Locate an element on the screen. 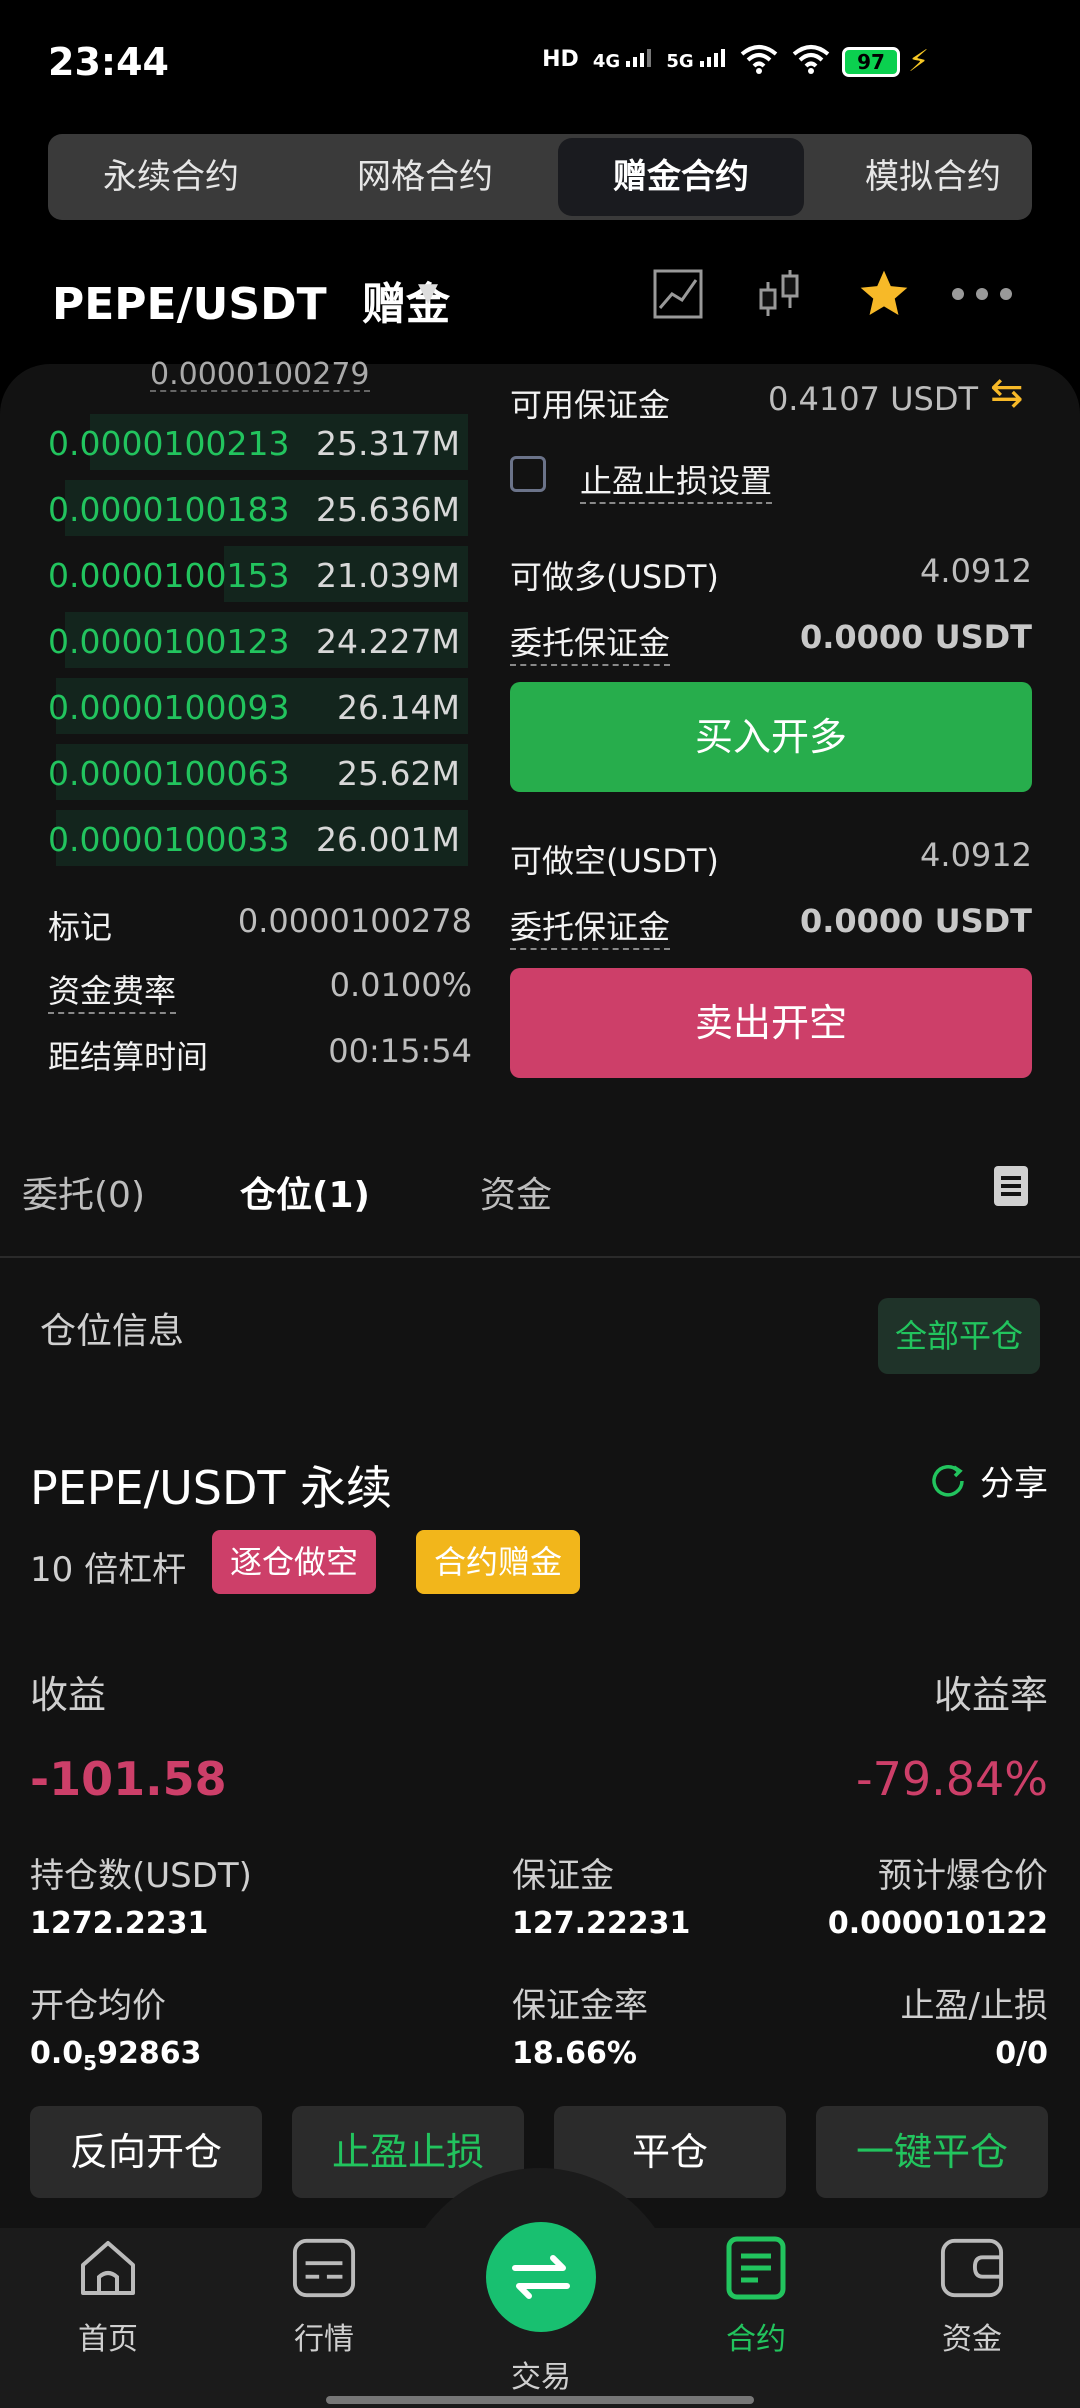 Image resolution: width=1080 pixels, height=2408 pixels. funding-rate-label: 资金费率 is located at coordinates (112, 990).